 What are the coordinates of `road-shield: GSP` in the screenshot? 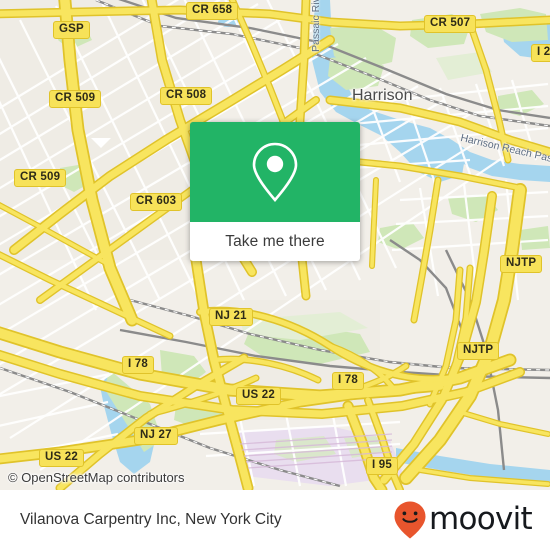 It's located at (71, 30).